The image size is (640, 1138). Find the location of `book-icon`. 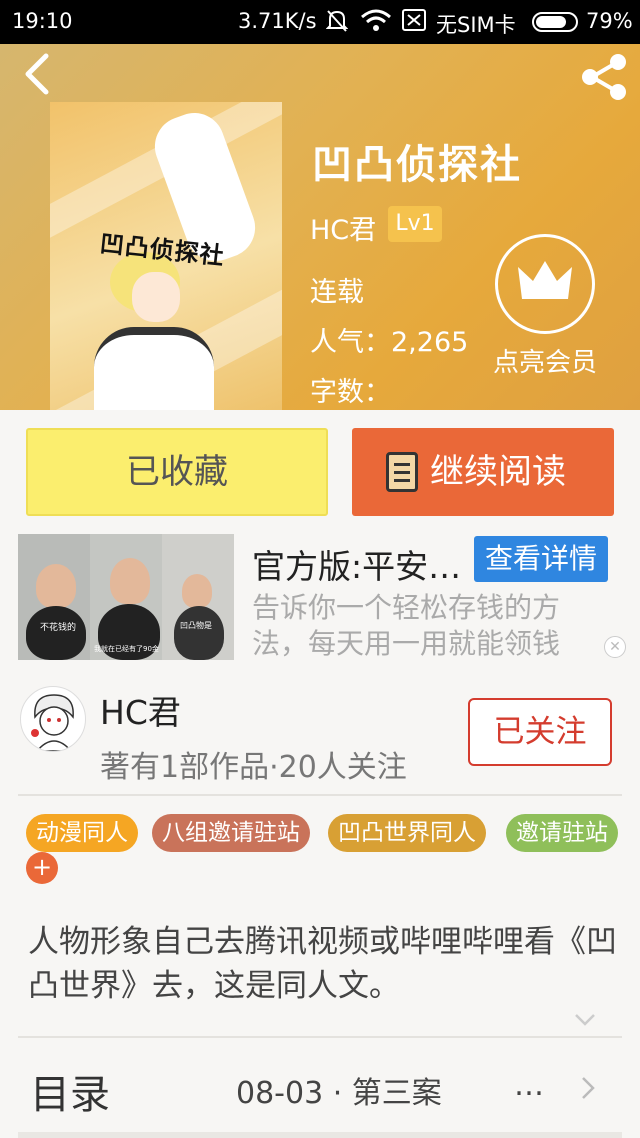

book-icon is located at coordinates (402, 472).